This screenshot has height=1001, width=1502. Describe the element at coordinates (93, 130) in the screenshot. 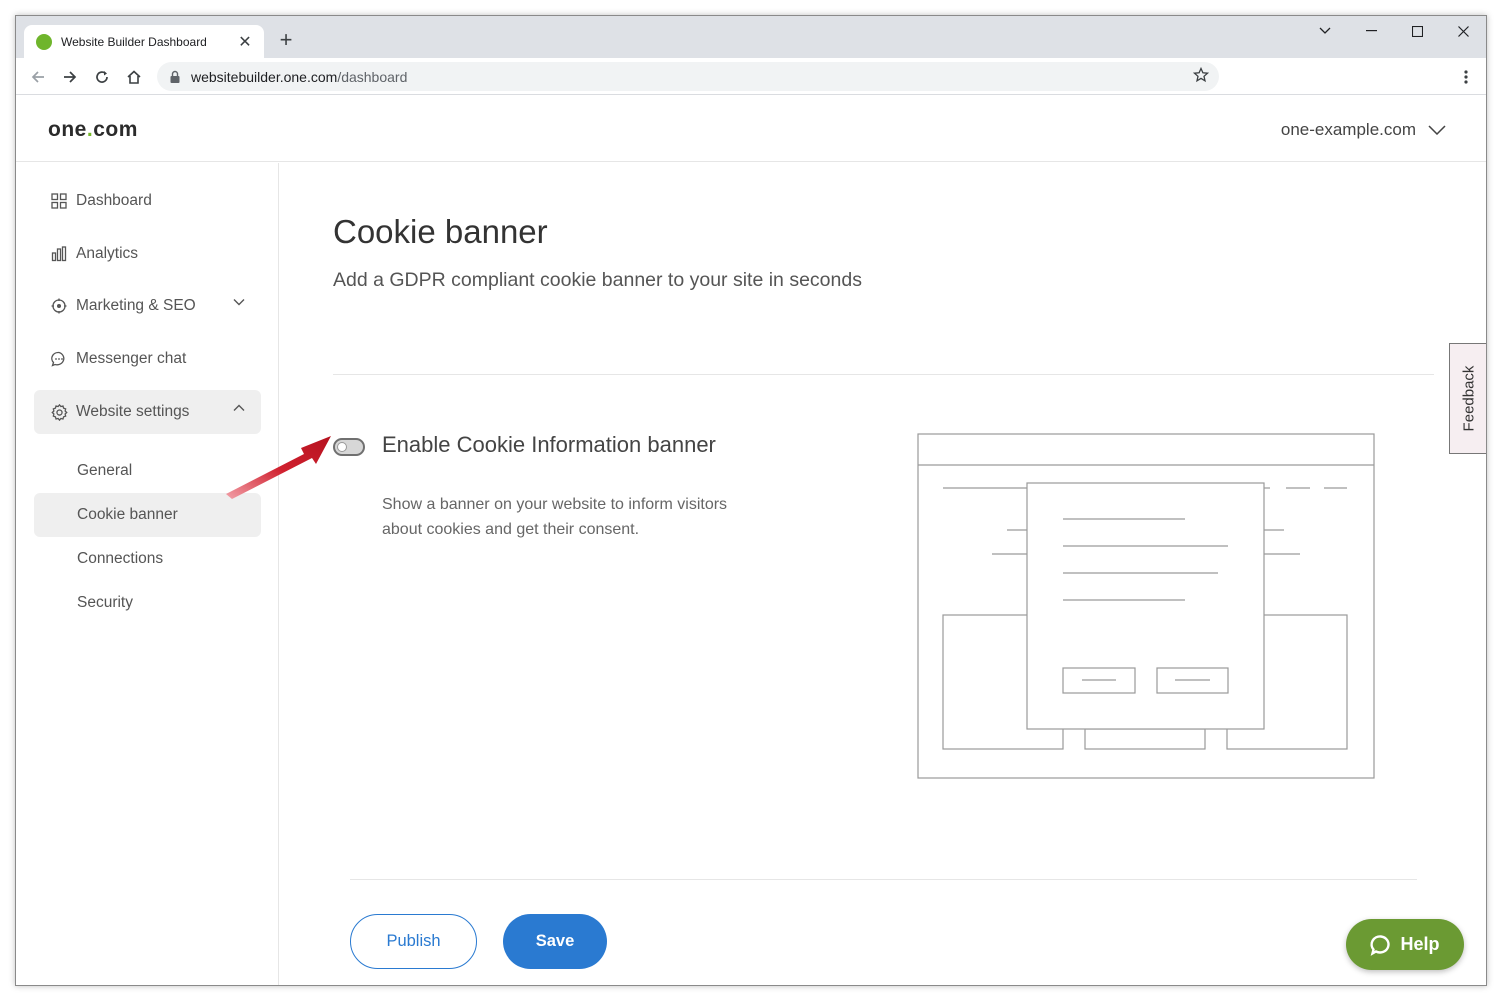

I see `one-com-logo: one.com` at that location.